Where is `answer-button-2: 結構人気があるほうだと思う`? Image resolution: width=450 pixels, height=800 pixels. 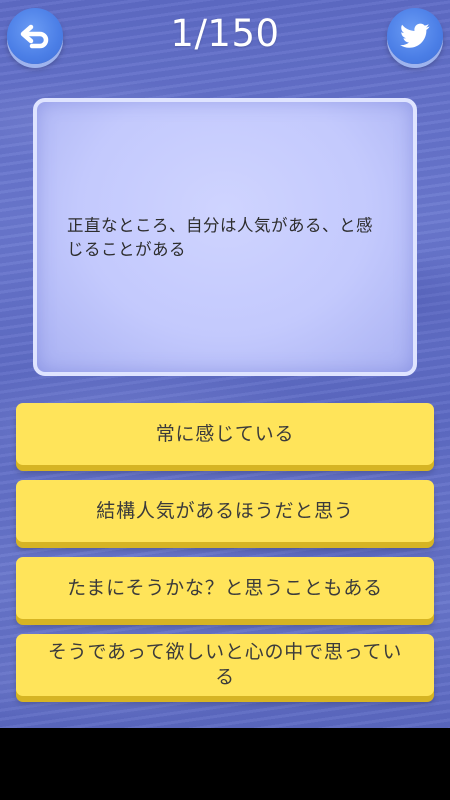 answer-button-2: 結構人気があるほうだと思う is located at coordinates (225, 511).